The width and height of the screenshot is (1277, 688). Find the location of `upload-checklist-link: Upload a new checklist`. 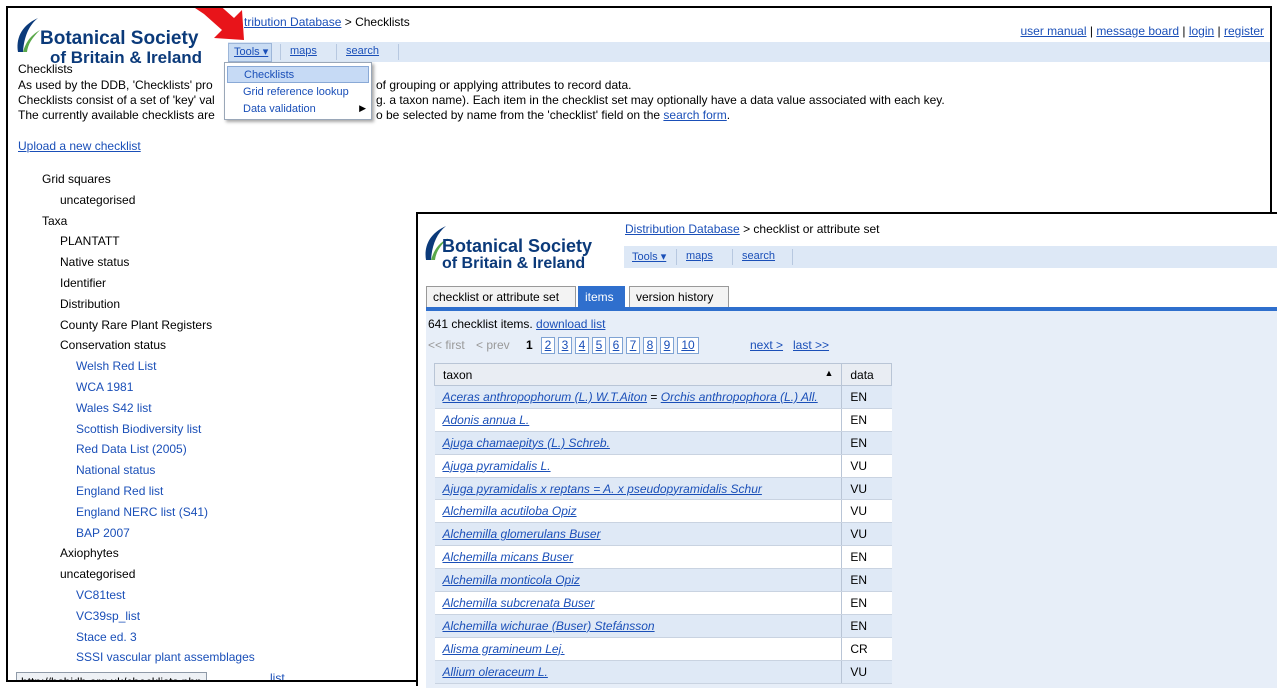

upload-checklist-link: Upload a new checklist is located at coordinates (79, 146).